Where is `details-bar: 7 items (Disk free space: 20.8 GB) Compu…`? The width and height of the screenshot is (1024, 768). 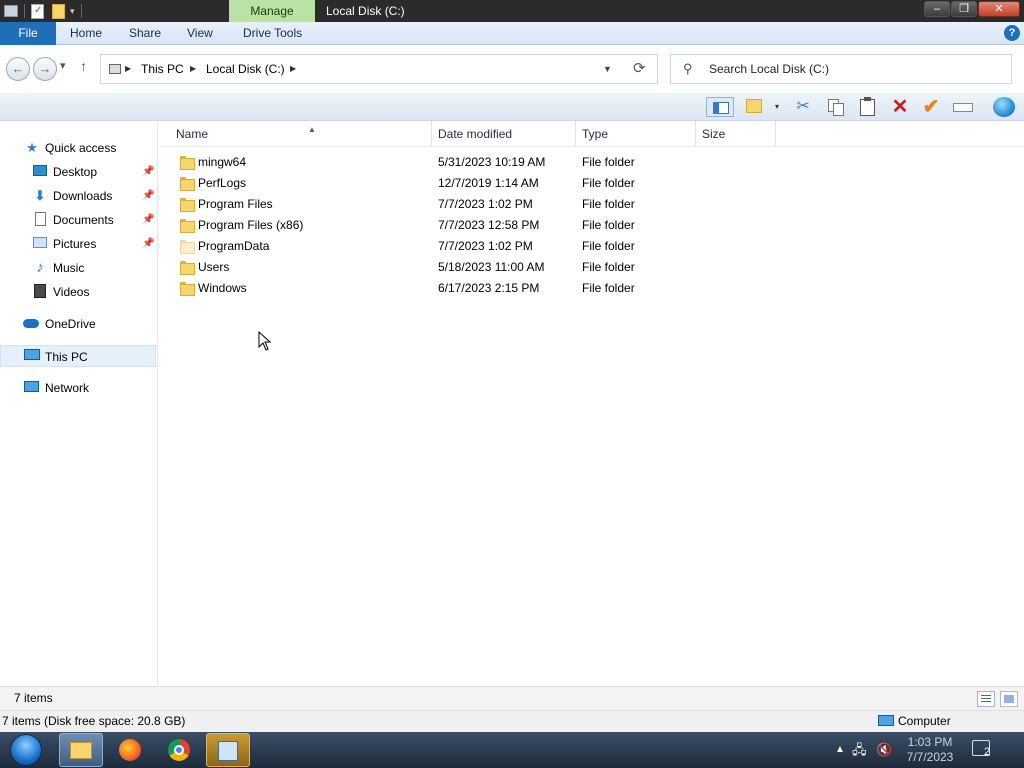 details-bar: 7 items (Disk free space: 20.8 GB) Compu… is located at coordinates (512, 721).